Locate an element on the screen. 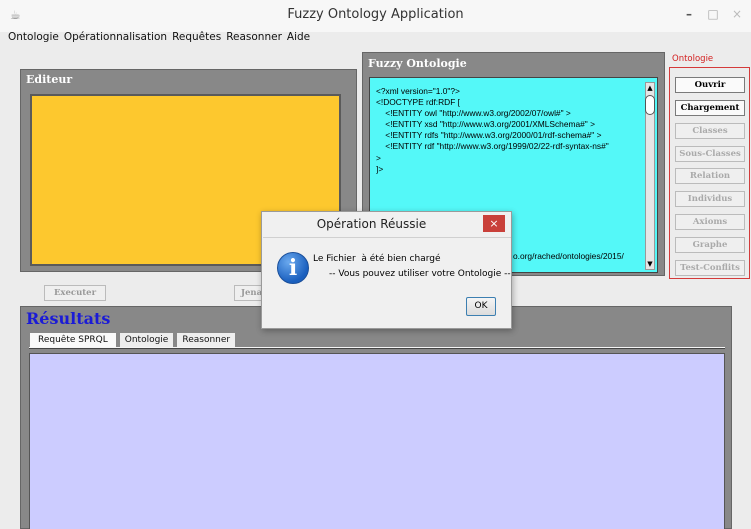  ouvrir-button: Ouvrir is located at coordinates (710, 85).